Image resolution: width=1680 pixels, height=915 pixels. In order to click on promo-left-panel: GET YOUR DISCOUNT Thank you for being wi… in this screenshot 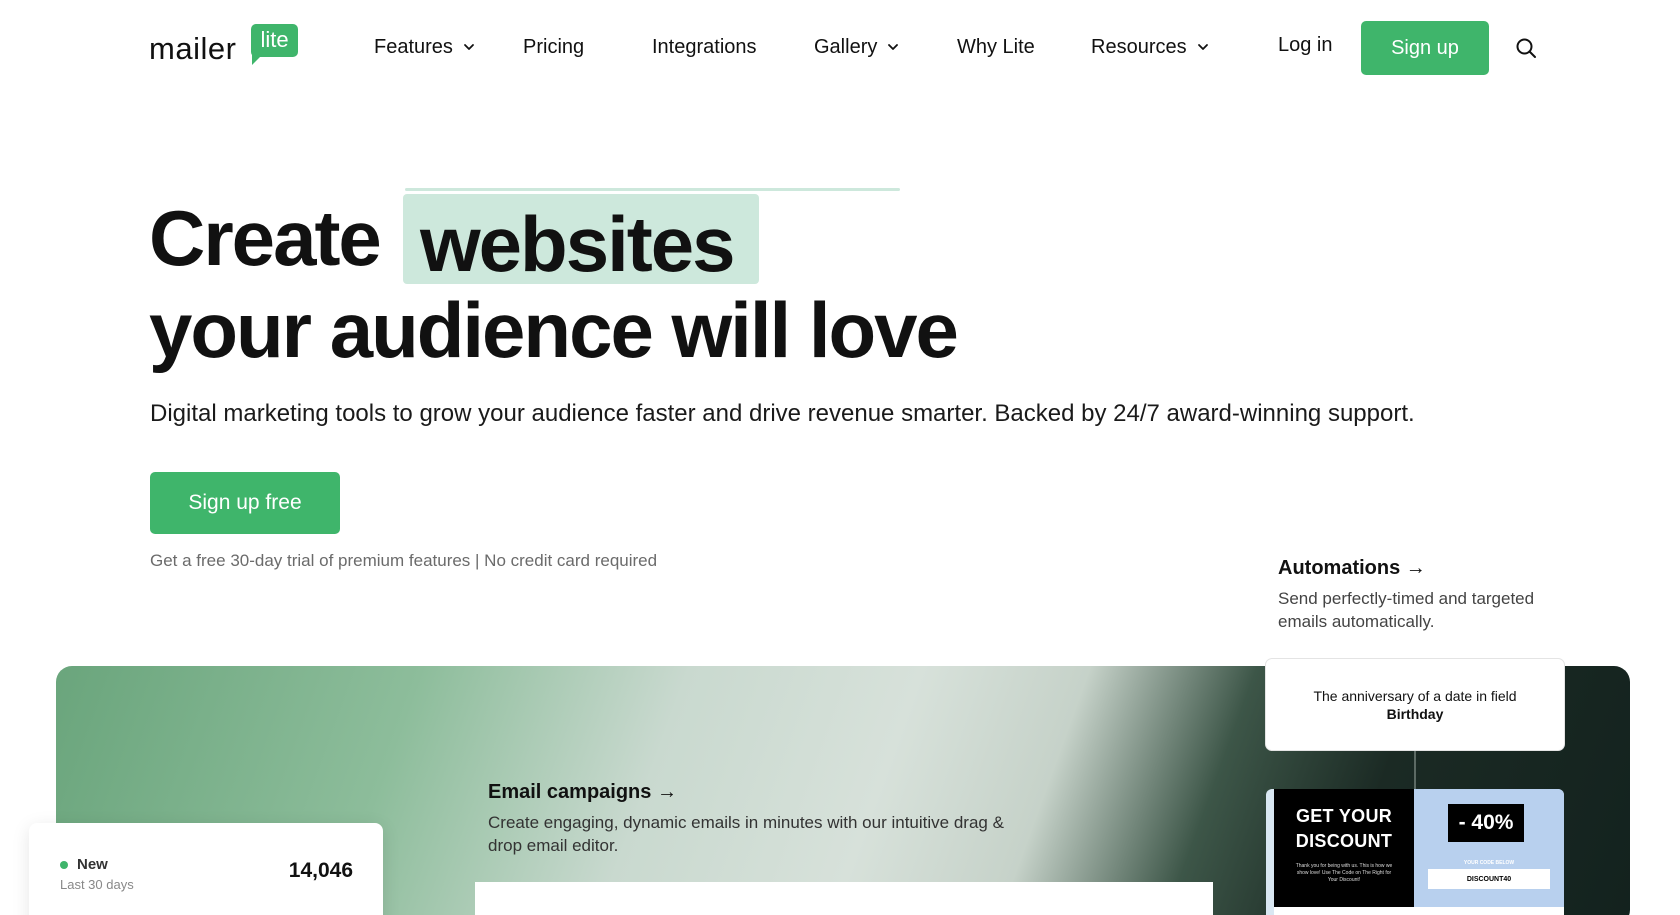, I will do `click(1344, 848)`.